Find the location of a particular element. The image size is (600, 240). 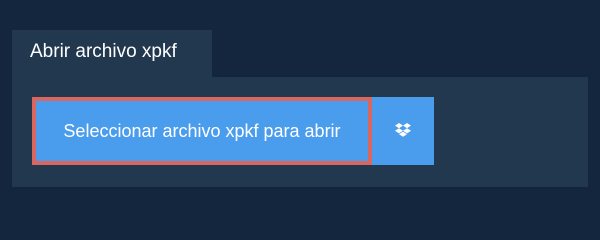

tab-open-file: Abrir archivo xpkf is located at coordinates (112, 54).